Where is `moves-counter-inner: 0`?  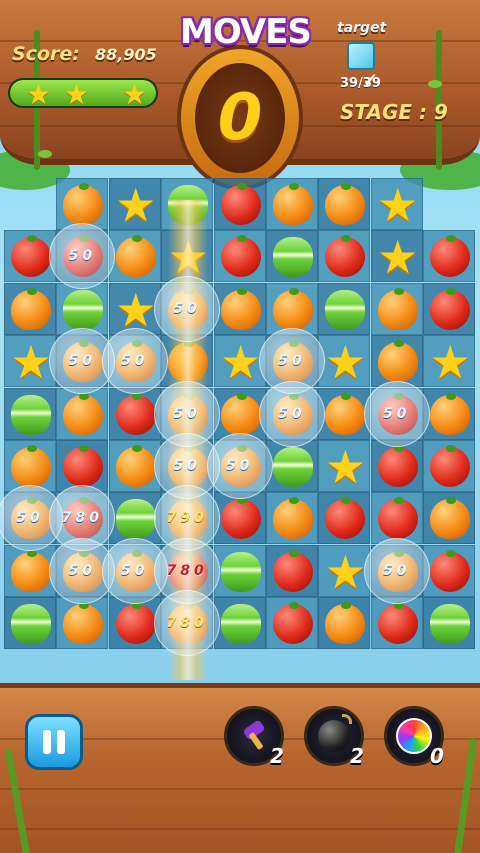 moves-counter-inner: 0 is located at coordinates (240, 118).